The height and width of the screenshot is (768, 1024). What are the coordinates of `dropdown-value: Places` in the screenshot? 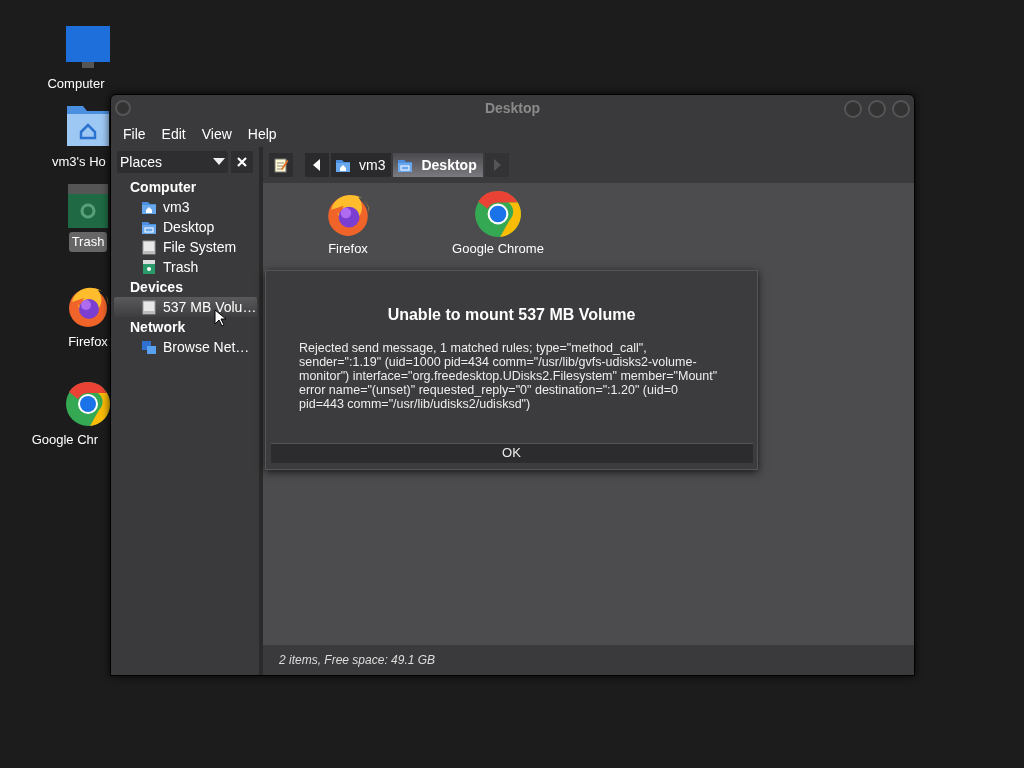 It's located at (141, 162).